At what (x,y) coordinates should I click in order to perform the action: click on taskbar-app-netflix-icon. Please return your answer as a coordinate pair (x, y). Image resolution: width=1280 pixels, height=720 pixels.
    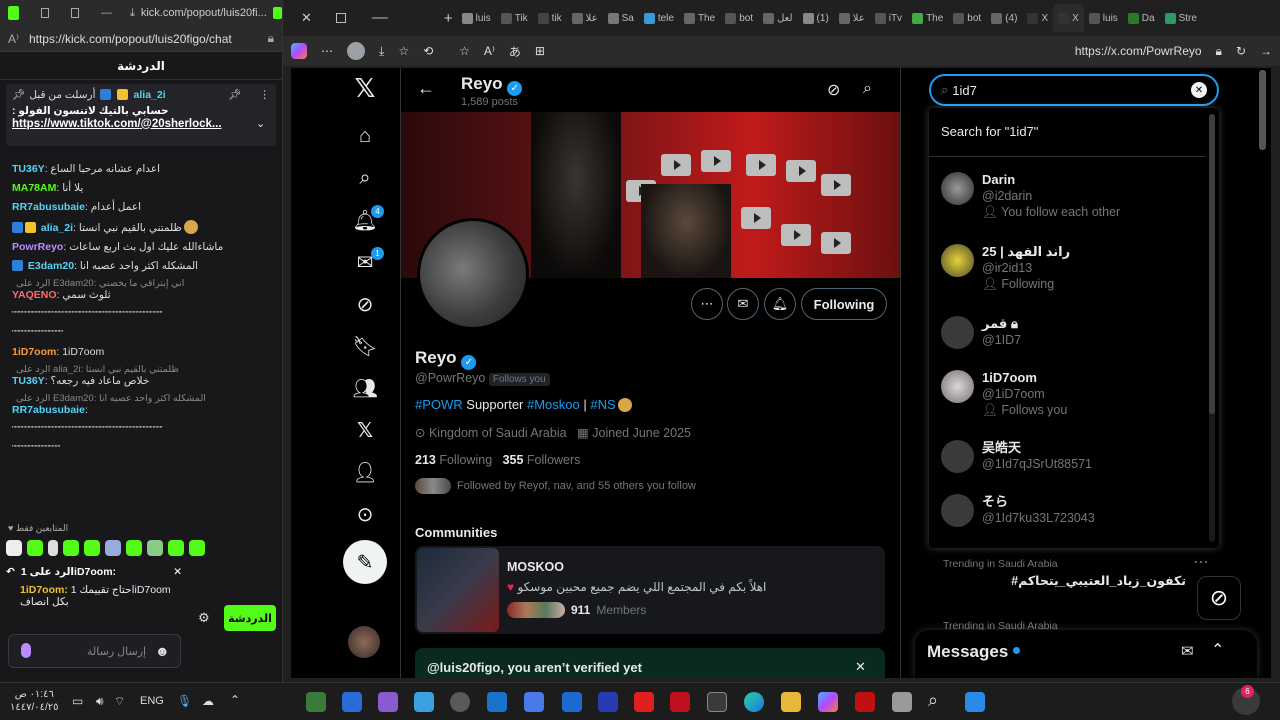
    Looking at the image, I should click on (865, 702).